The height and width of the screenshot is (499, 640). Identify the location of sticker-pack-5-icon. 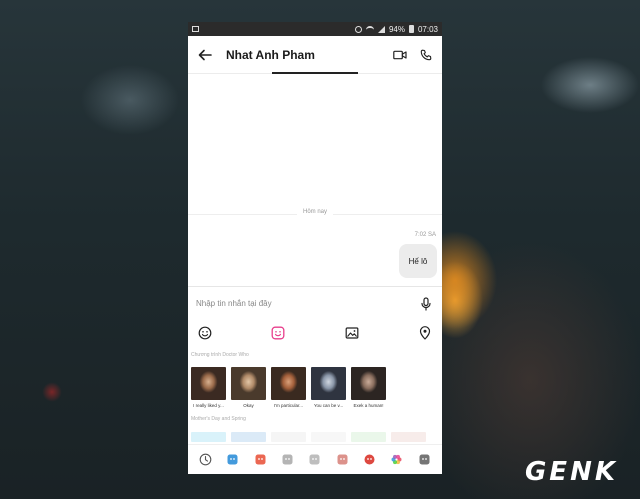
(342, 459).